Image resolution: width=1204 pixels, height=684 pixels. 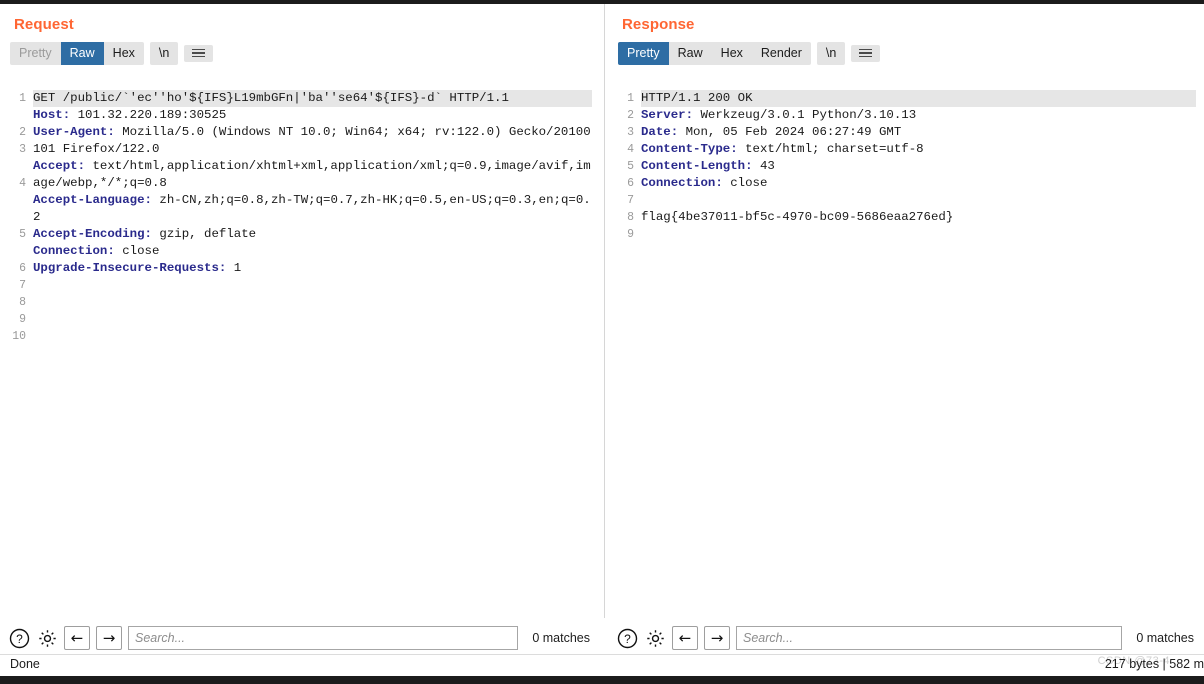 I want to click on request-match-count: 0 matches, so click(x=561, y=638).